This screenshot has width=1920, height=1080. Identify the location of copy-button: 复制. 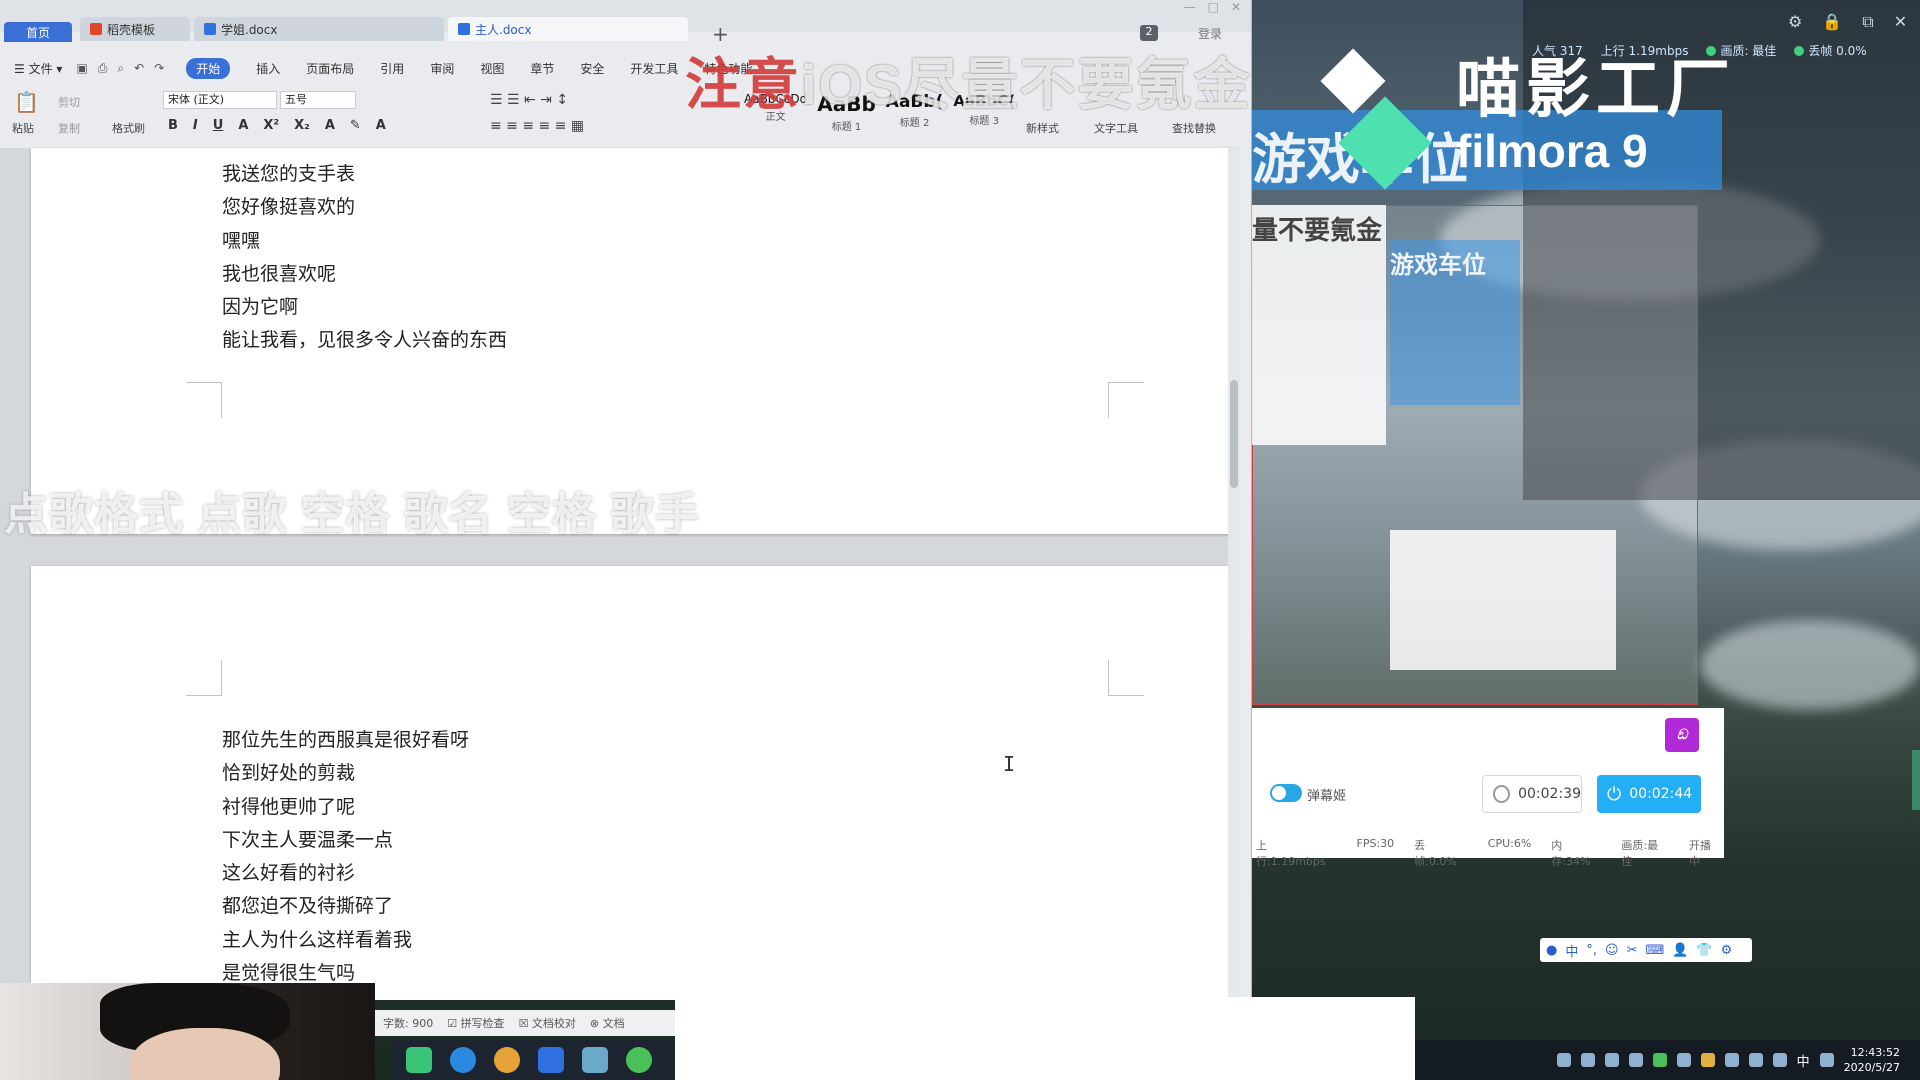
(69, 128).